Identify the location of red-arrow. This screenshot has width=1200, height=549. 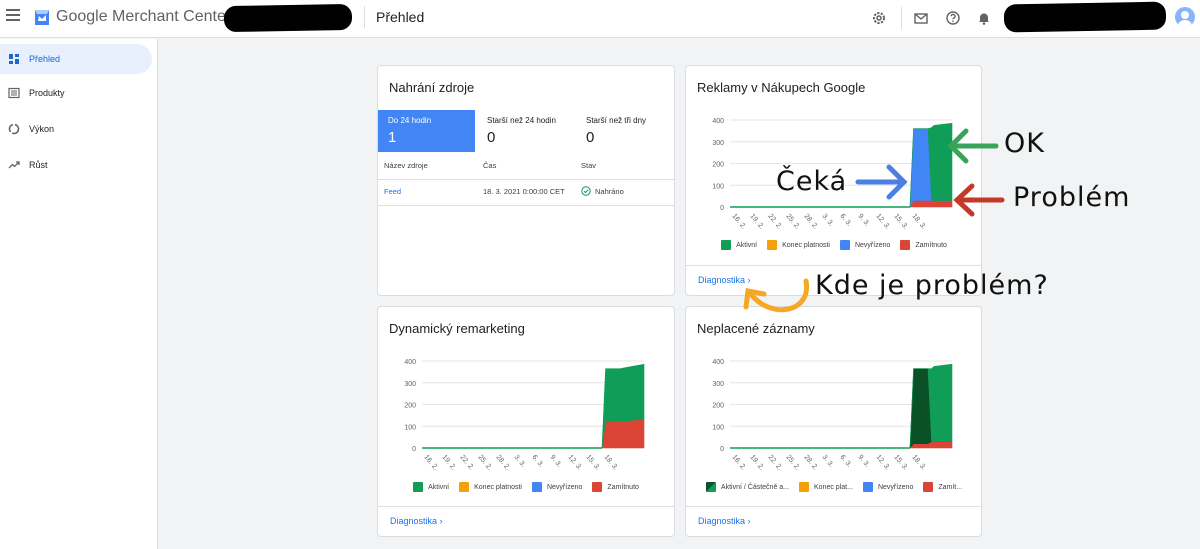
(979, 200).